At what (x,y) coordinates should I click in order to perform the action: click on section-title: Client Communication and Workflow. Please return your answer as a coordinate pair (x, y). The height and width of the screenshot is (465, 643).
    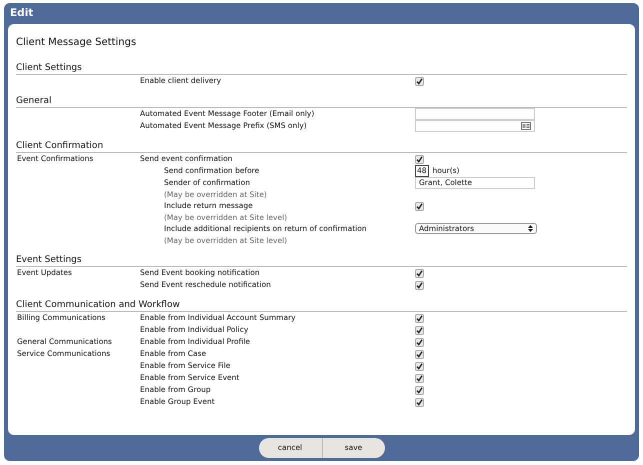
    Looking at the image, I should click on (321, 305).